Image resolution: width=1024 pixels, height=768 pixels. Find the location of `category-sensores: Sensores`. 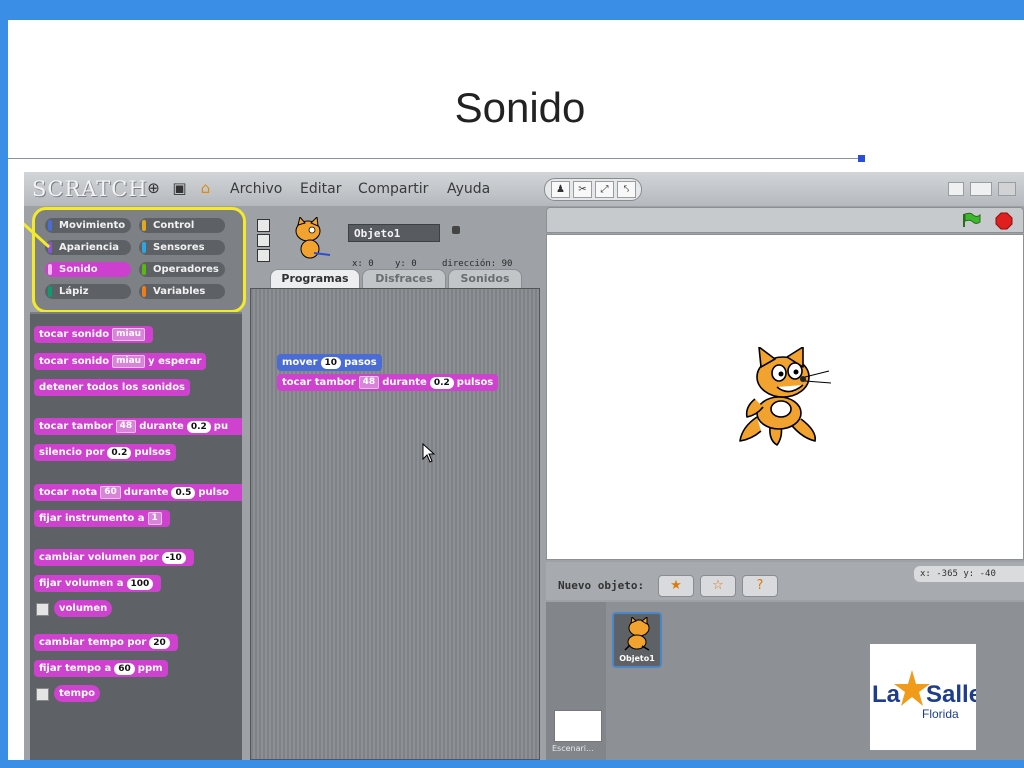

category-sensores: Sensores is located at coordinates (182, 247).